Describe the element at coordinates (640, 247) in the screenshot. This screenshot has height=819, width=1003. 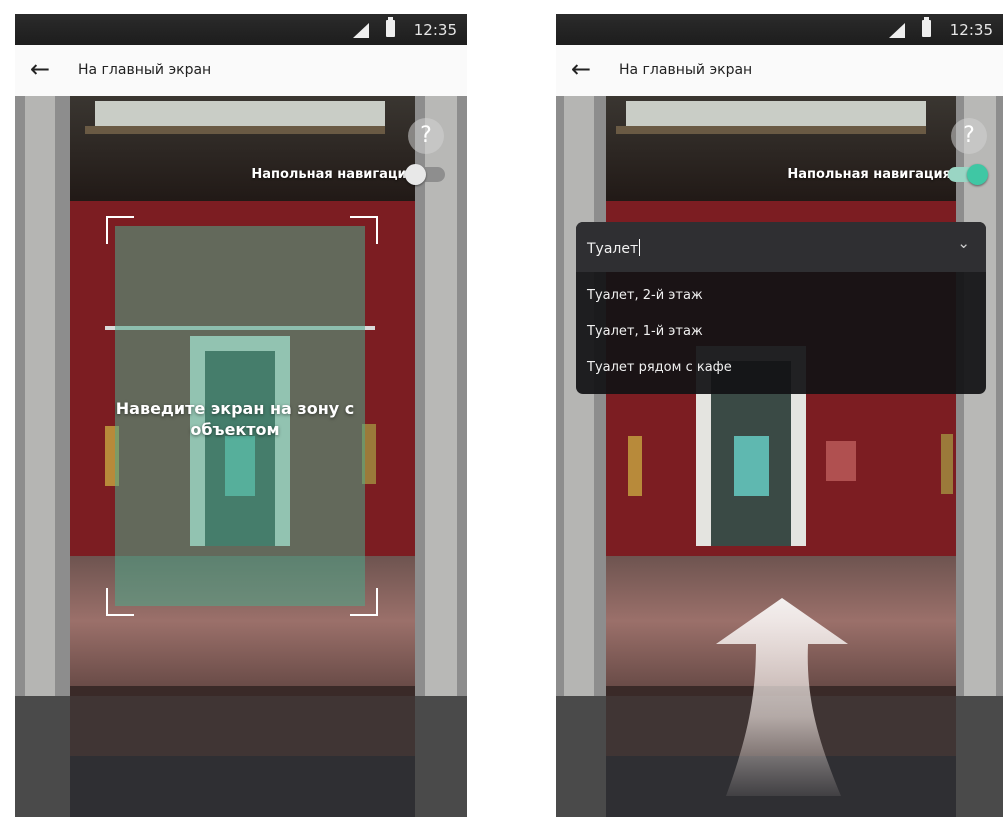
I see `text-cursor` at that location.